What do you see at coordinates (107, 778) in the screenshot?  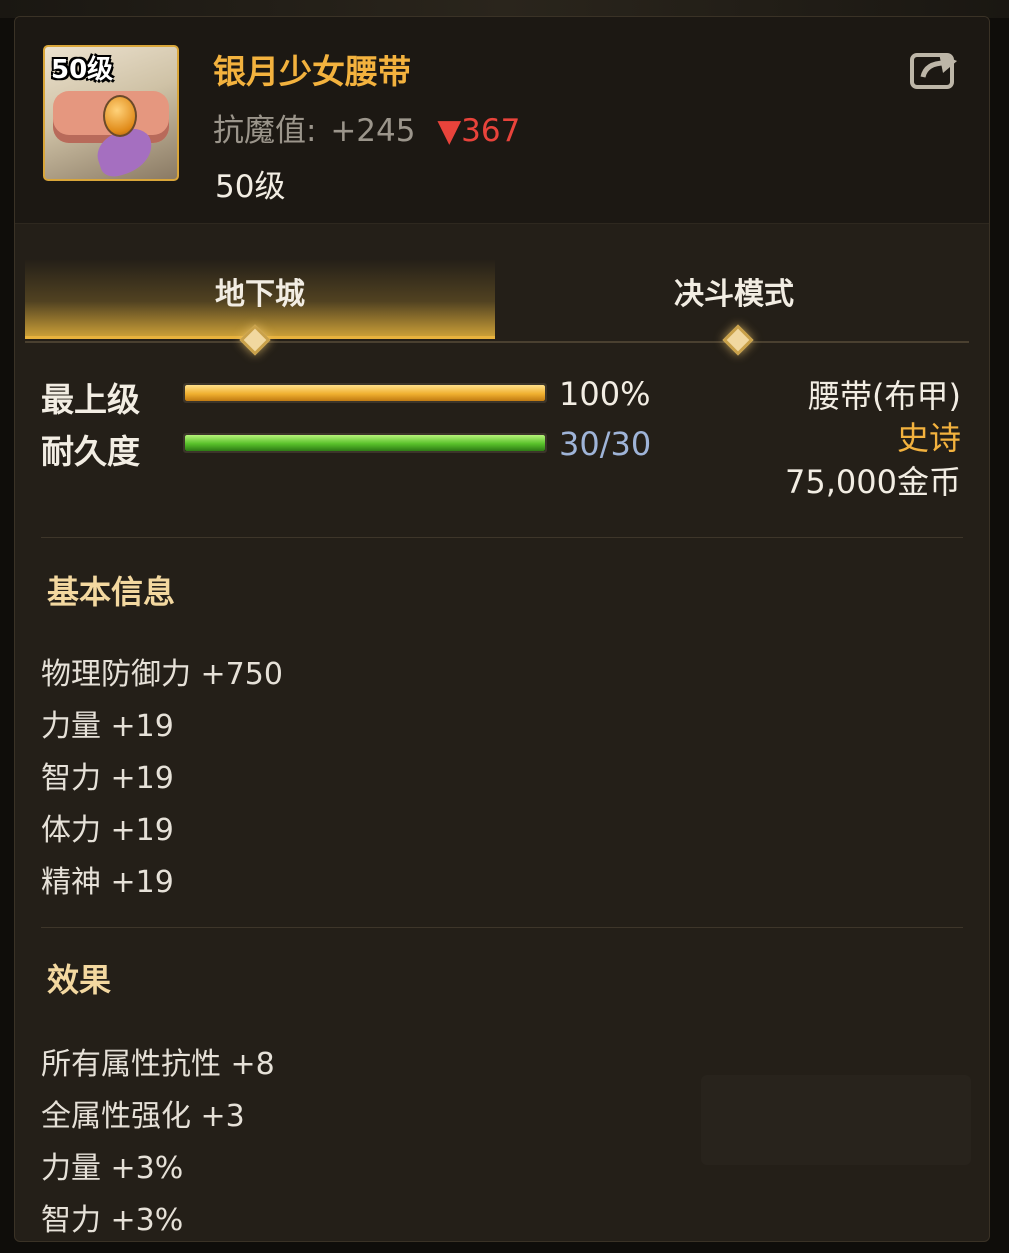 I see `basic-line: 智力 +19` at bounding box center [107, 778].